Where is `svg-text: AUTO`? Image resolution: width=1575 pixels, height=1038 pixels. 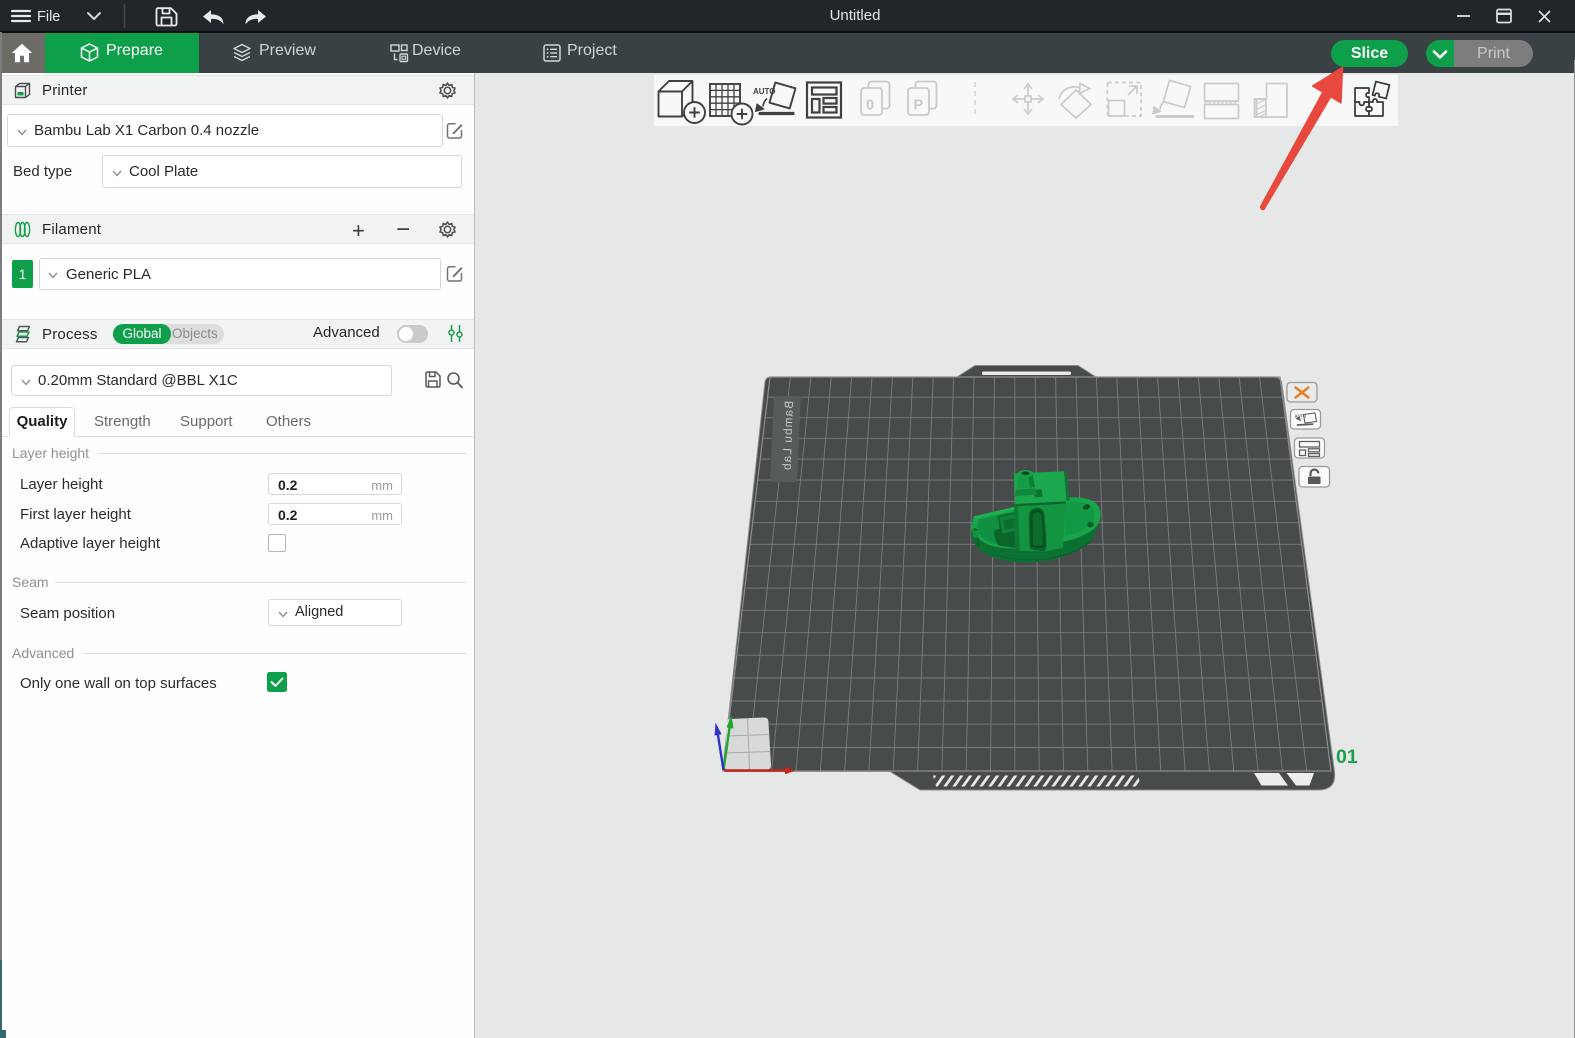 svg-text: AUTO is located at coordinates (1301, 416).